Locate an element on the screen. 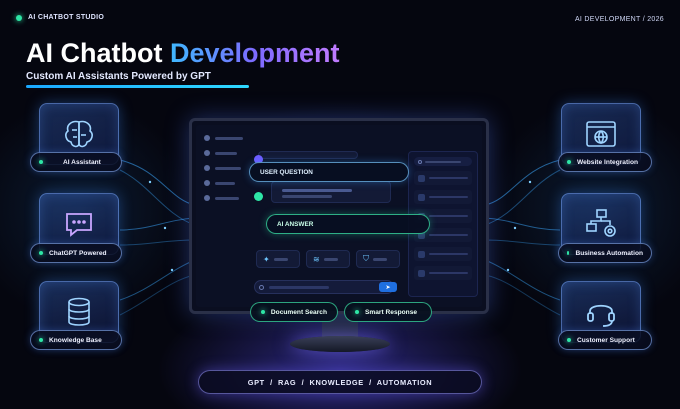  edition-label: AI DEVELOPMENT / 2026 is located at coordinates (619, 19).